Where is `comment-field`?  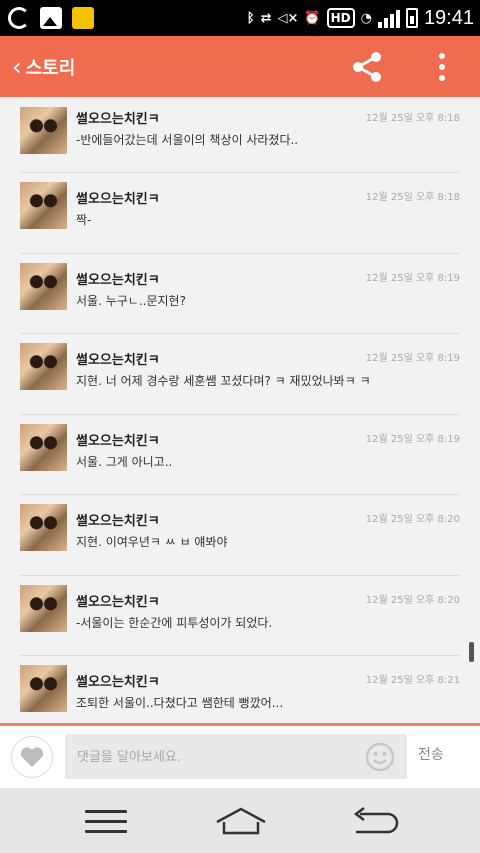 comment-field is located at coordinates (236, 757).